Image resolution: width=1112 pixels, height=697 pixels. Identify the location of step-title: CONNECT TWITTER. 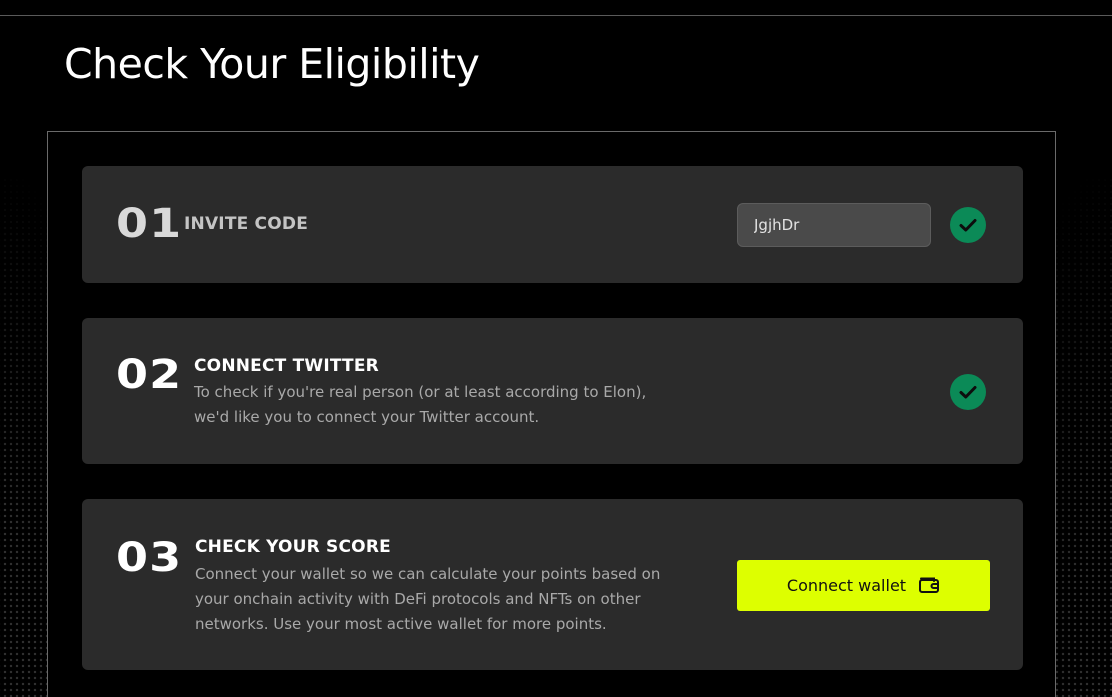
(286, 366).